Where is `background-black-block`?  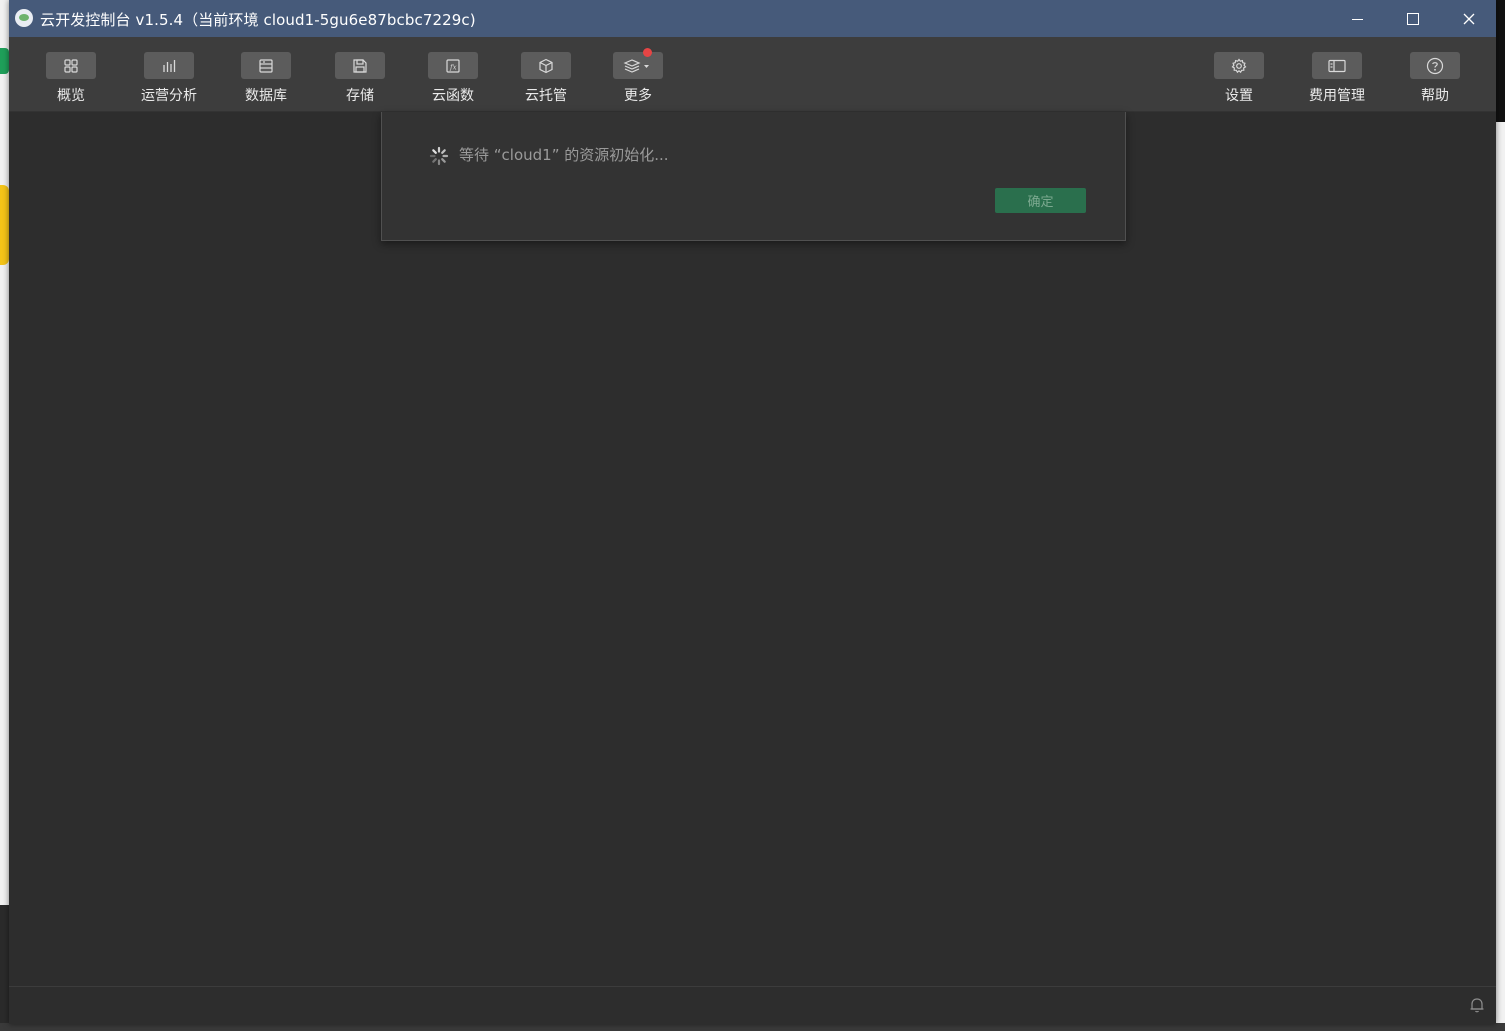
background-black-block is located at coordinates (1500, 61).